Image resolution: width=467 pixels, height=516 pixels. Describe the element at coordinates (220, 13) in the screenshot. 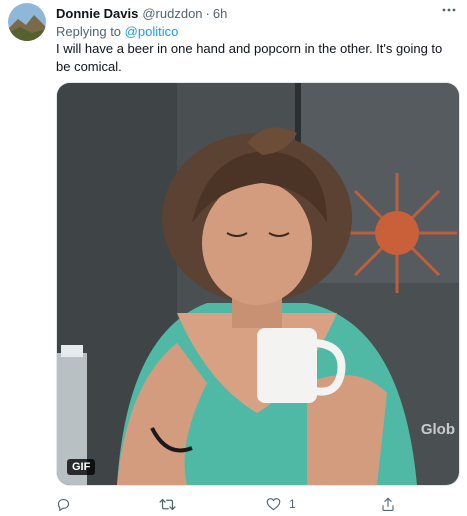

I see `timestamp: 6h` at that location.